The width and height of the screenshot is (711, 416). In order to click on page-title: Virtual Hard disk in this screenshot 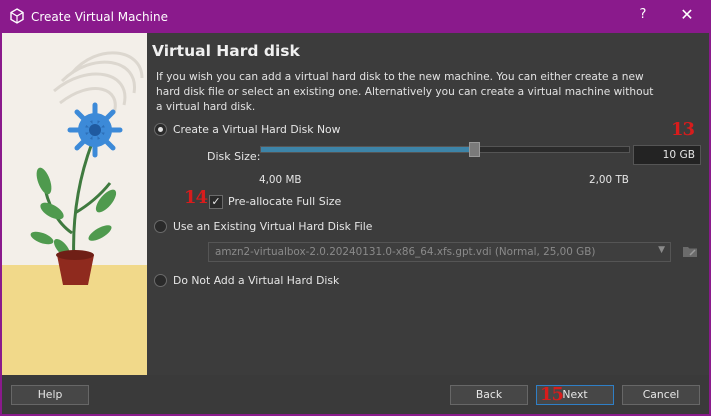, I will do `click(226, 51)`.